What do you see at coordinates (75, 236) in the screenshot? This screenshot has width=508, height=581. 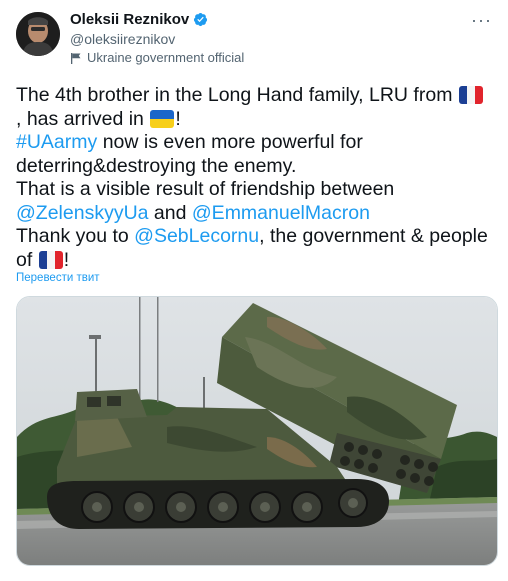 I see `tweet-line-7a: Thank you to` at bounding box center [75, 236].